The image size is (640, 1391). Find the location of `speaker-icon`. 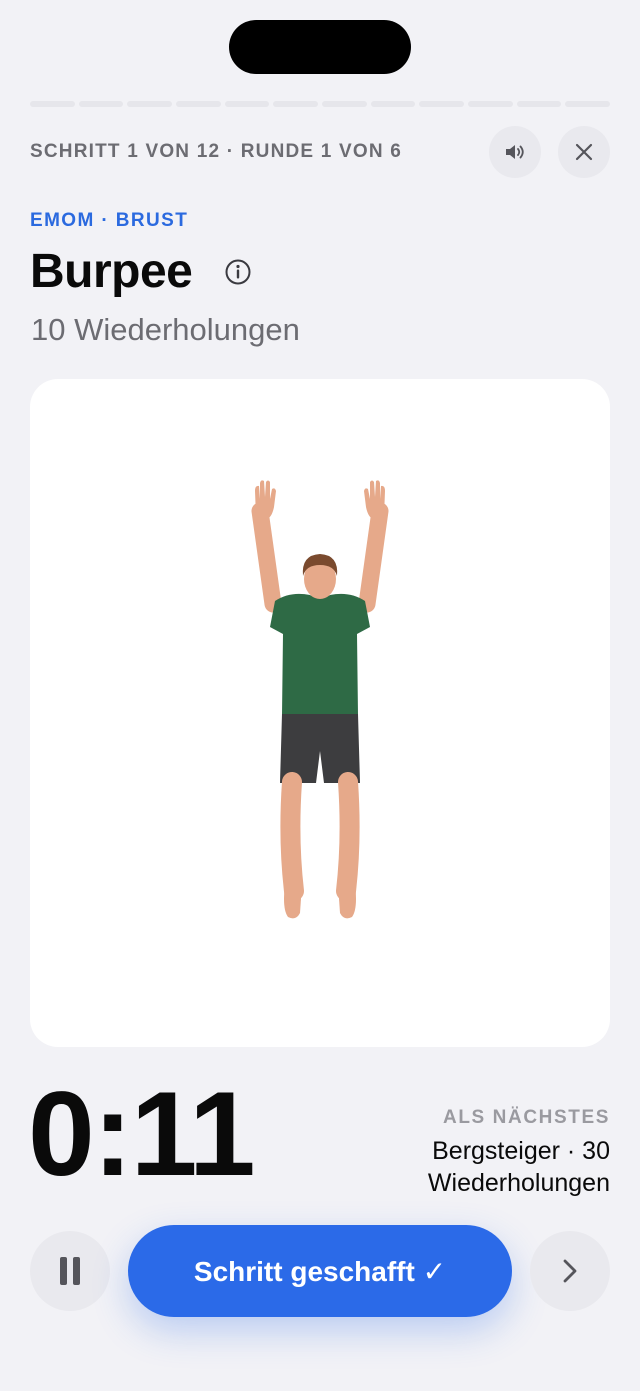

speaker-icon is located at coordinates (515, 152).